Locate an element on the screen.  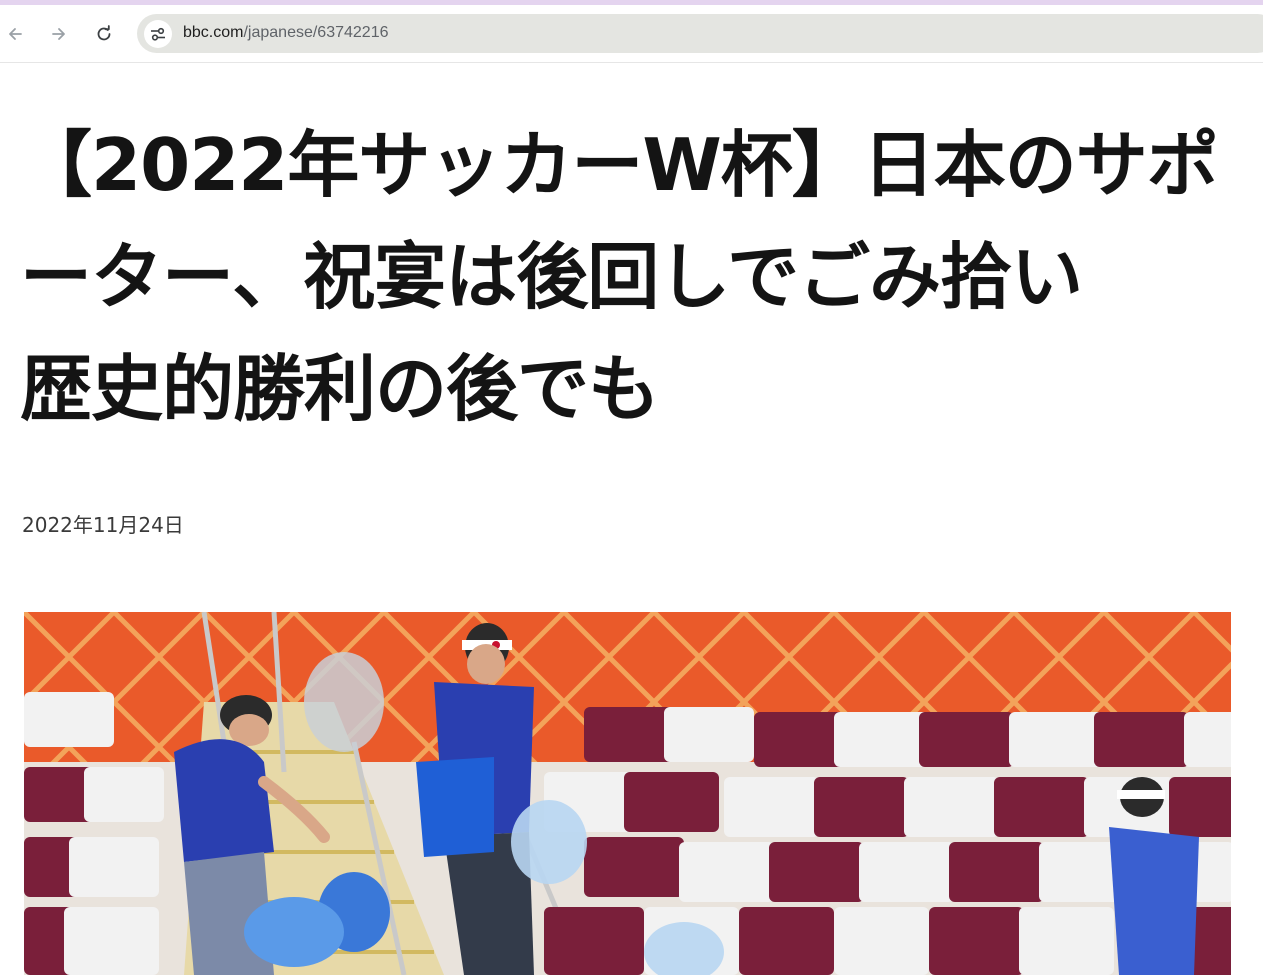
back-button is located at coordinates (15, 34).